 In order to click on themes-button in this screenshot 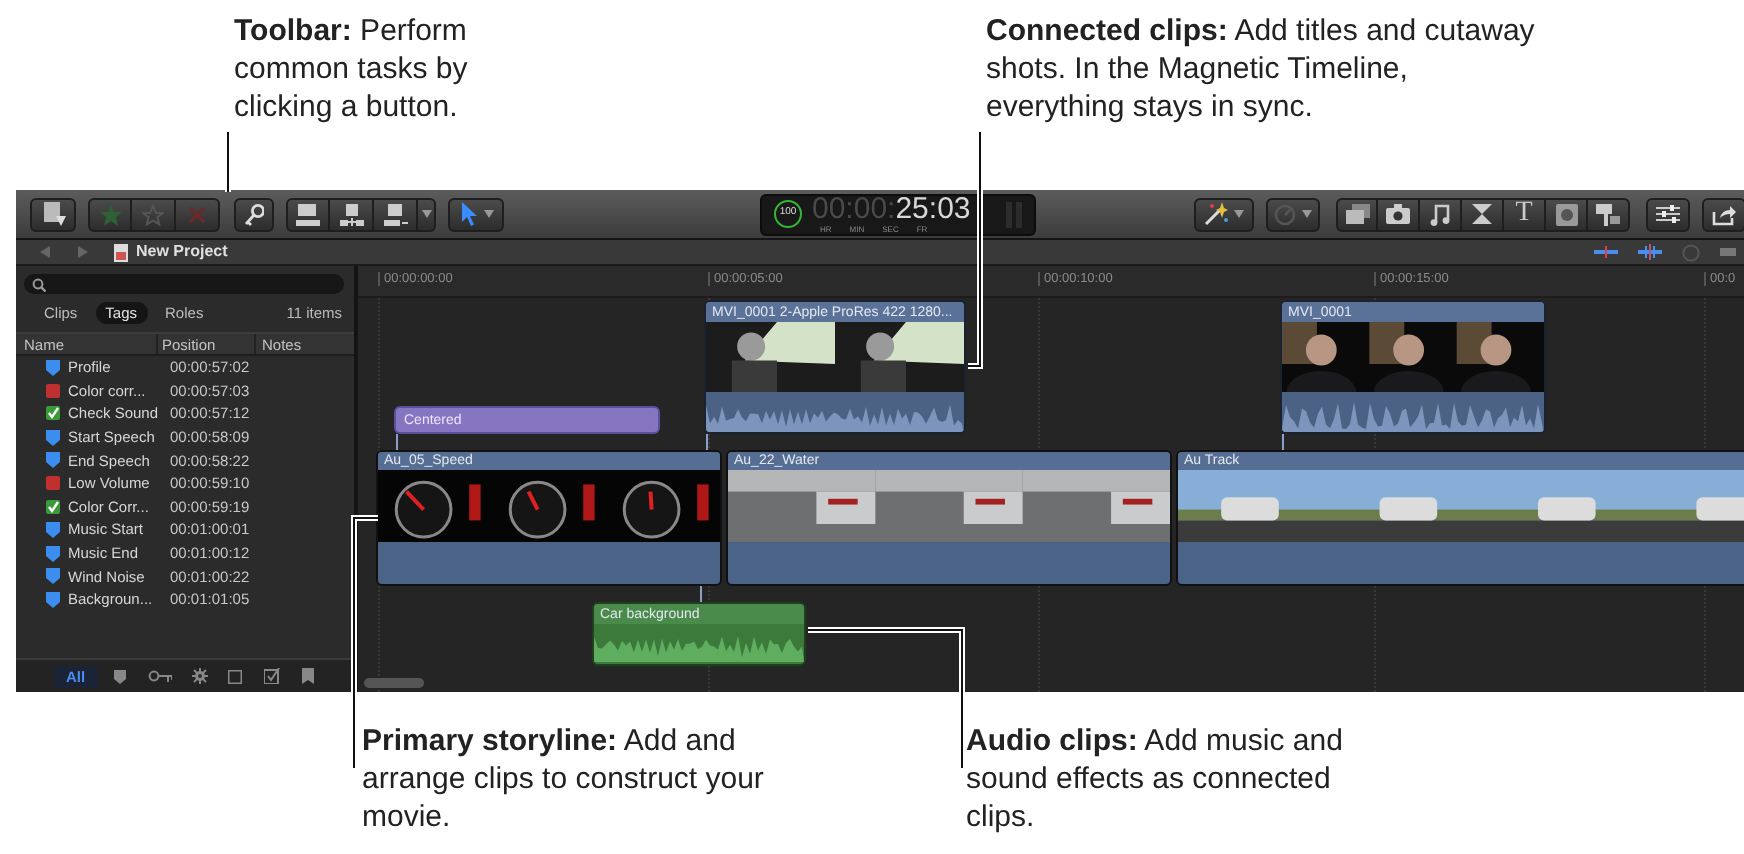, I will do `click(1609, 214)`.